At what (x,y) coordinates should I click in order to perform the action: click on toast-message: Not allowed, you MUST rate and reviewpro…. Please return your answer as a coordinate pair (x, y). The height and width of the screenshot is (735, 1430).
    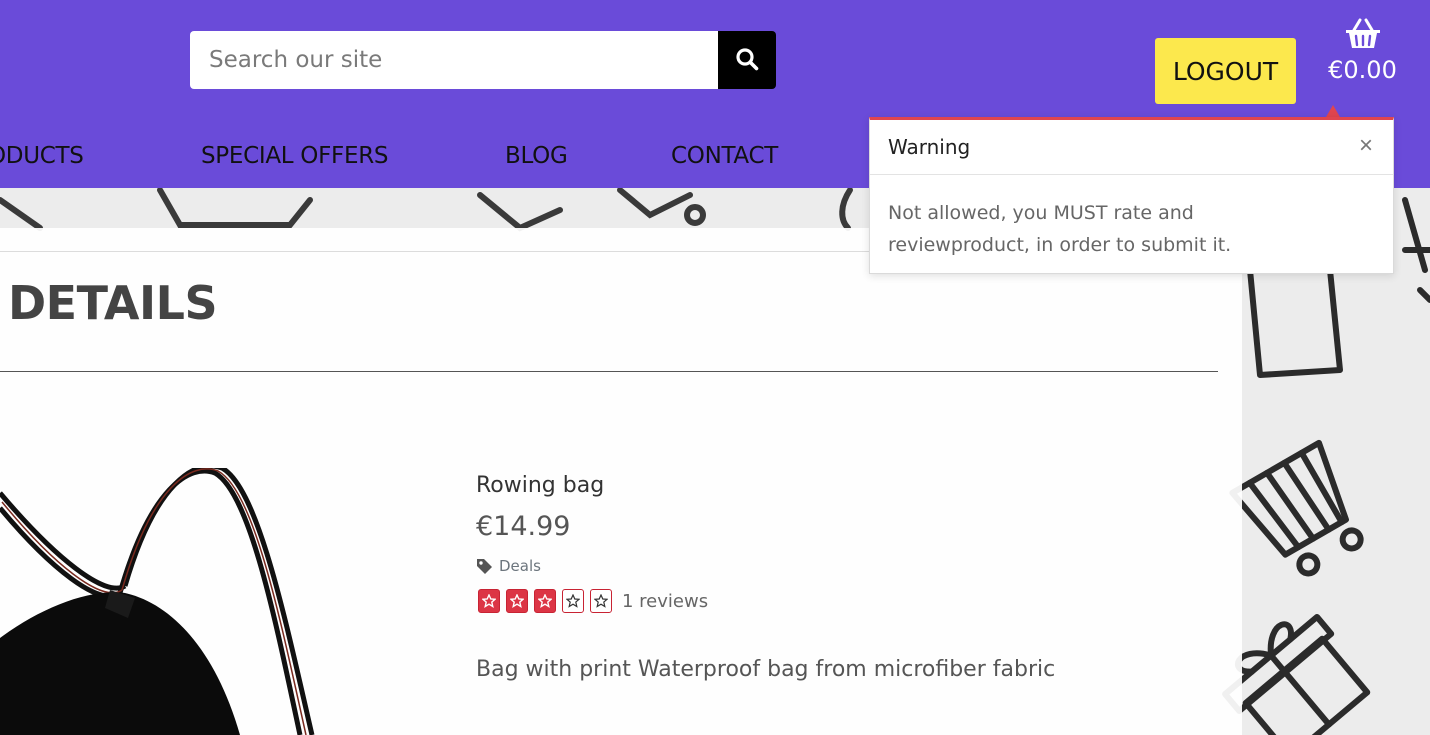
    Looking at the image, I should click on (1060, 229).